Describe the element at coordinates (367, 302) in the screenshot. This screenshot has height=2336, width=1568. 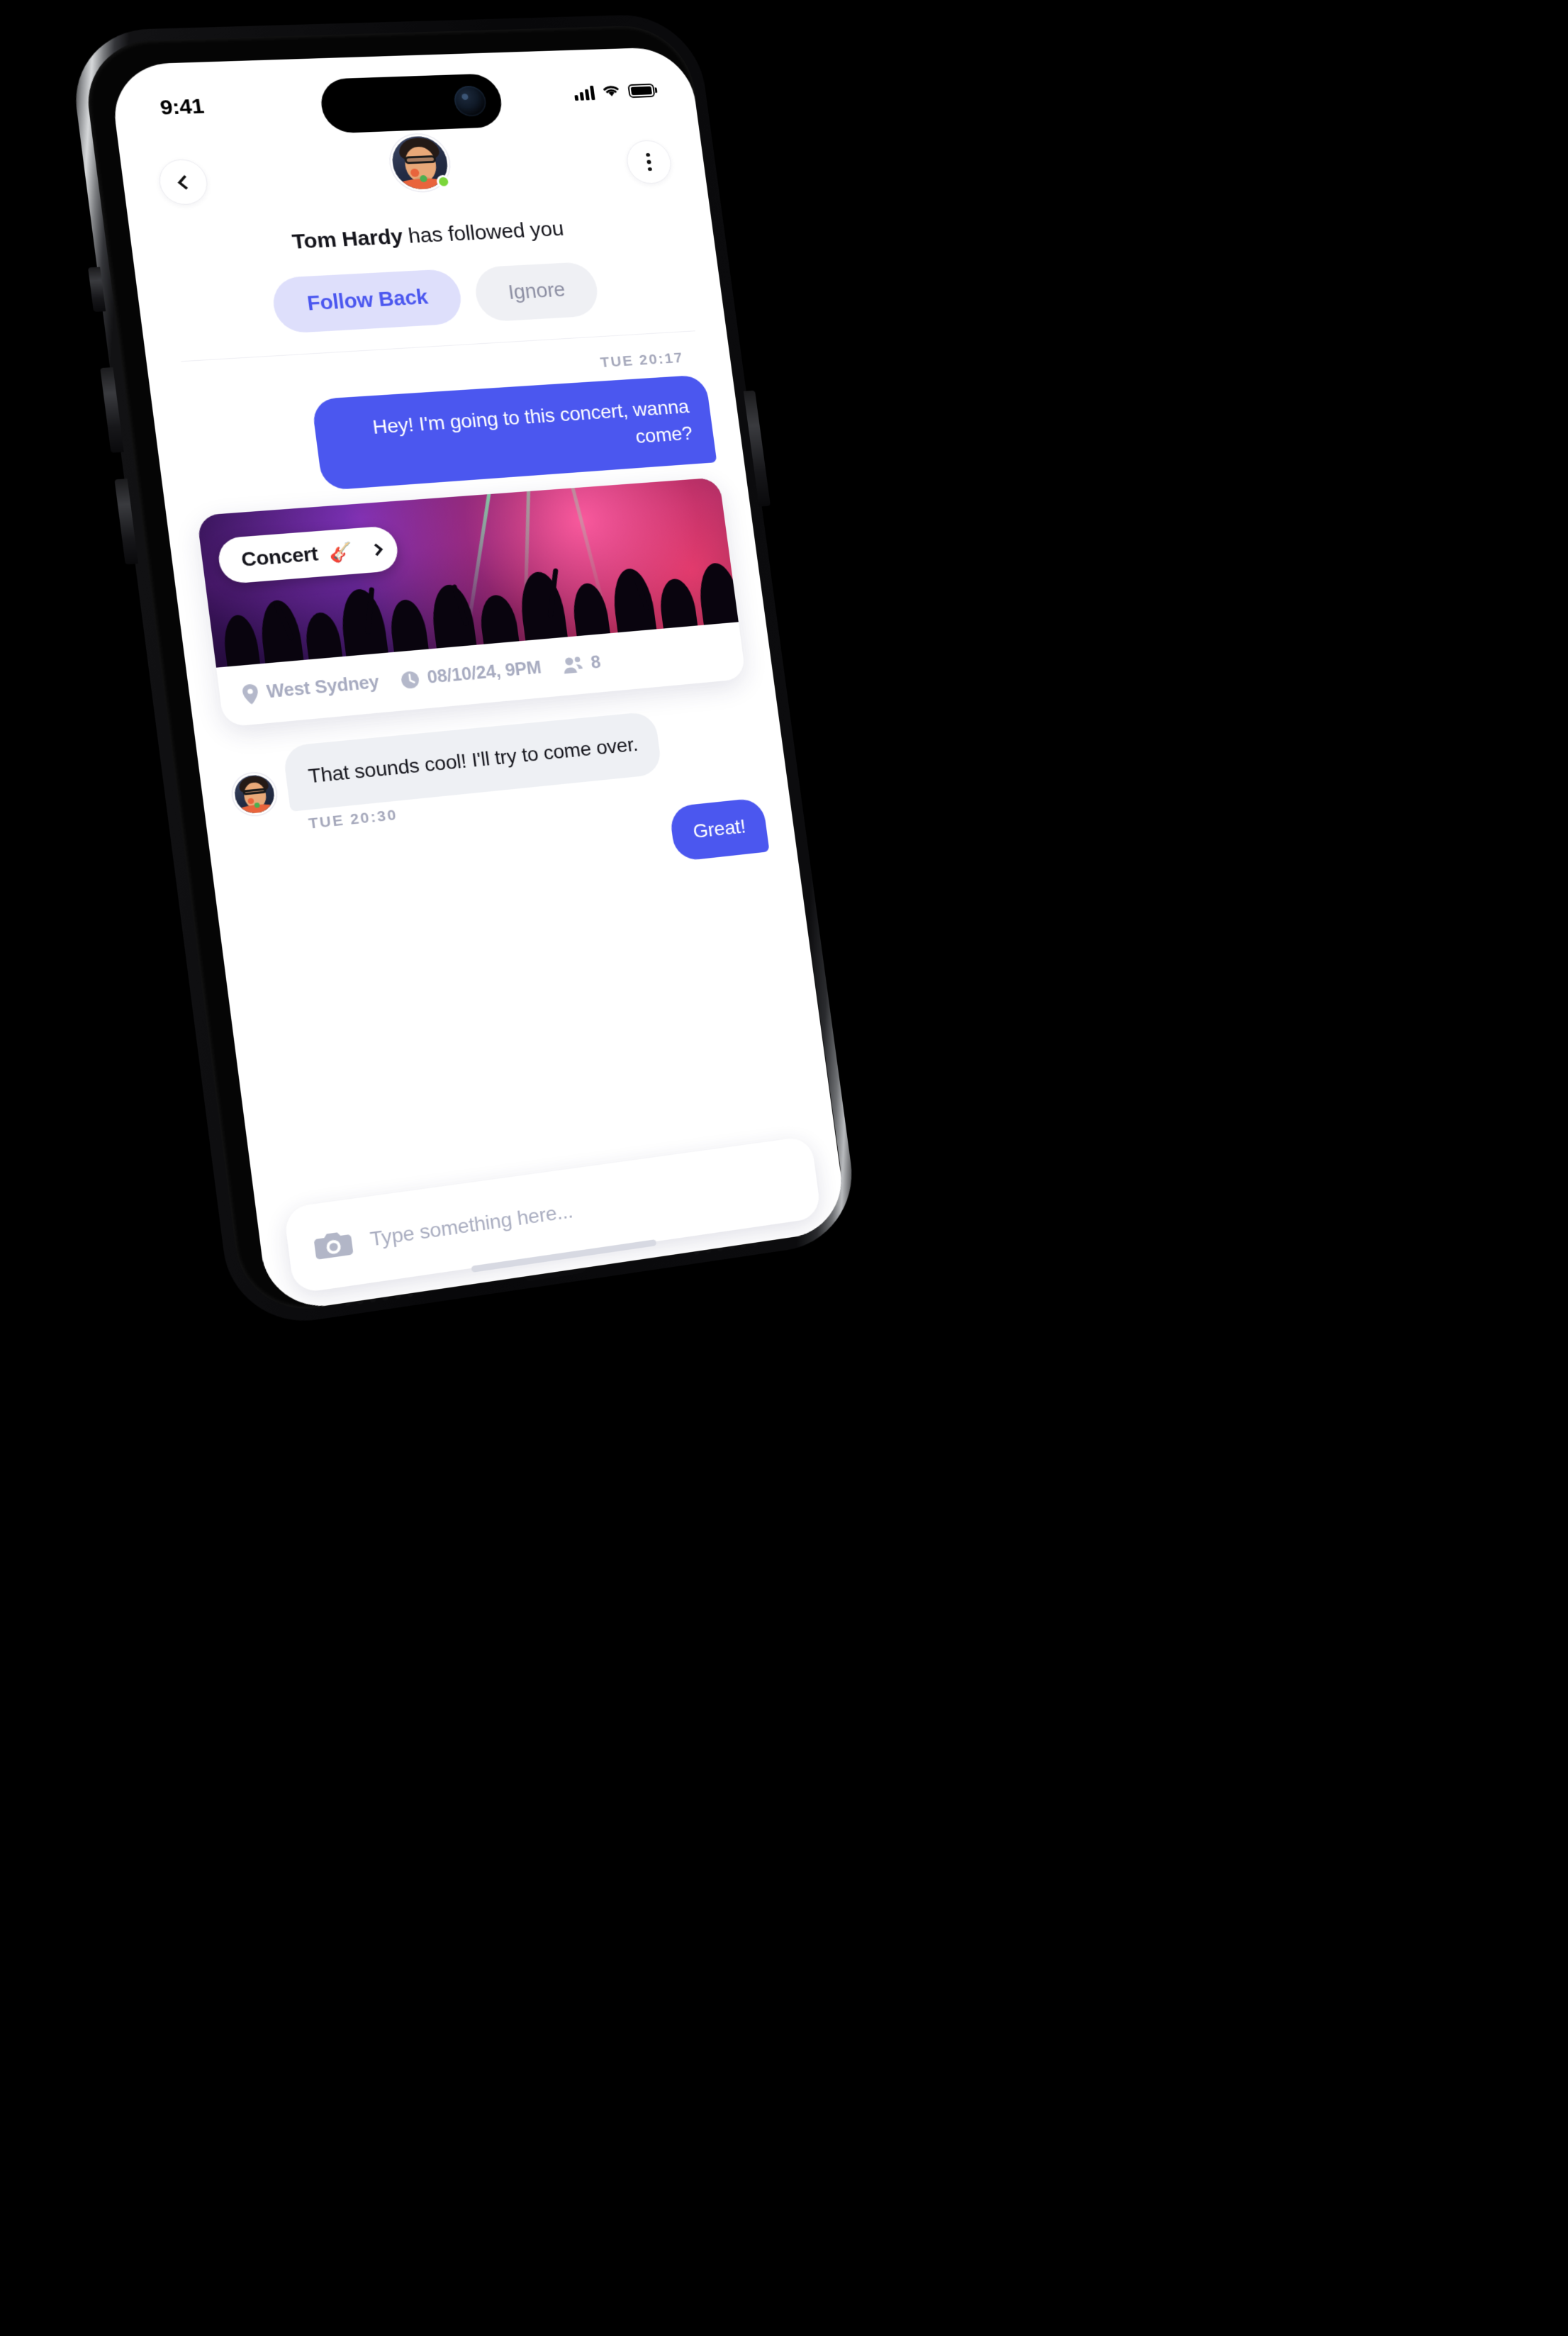
I see `follow-back-button: Follow Back` at that location.